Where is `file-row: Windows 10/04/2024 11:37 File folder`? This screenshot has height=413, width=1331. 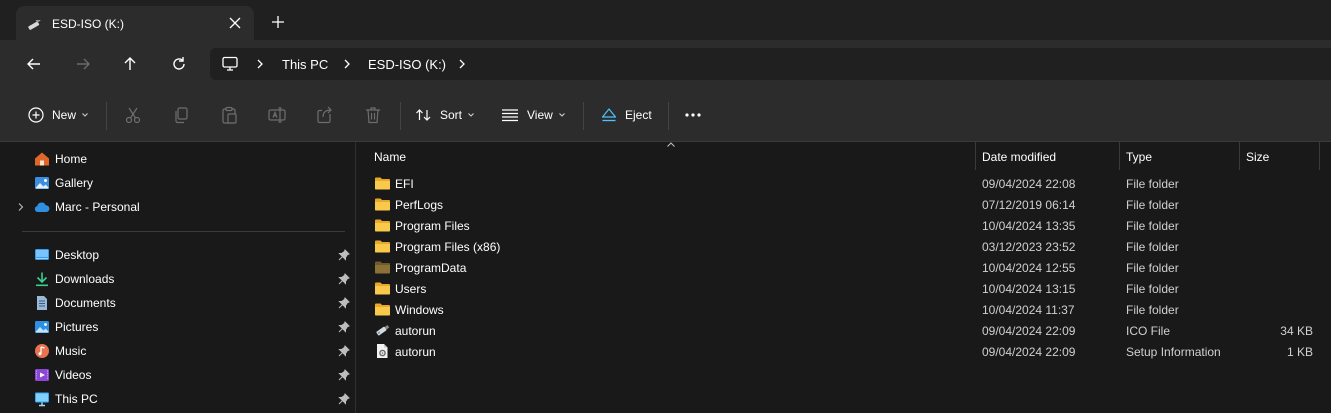
file-row: Windows 10/04/2024 11:37 File folder is located at coordinates (844, 309).